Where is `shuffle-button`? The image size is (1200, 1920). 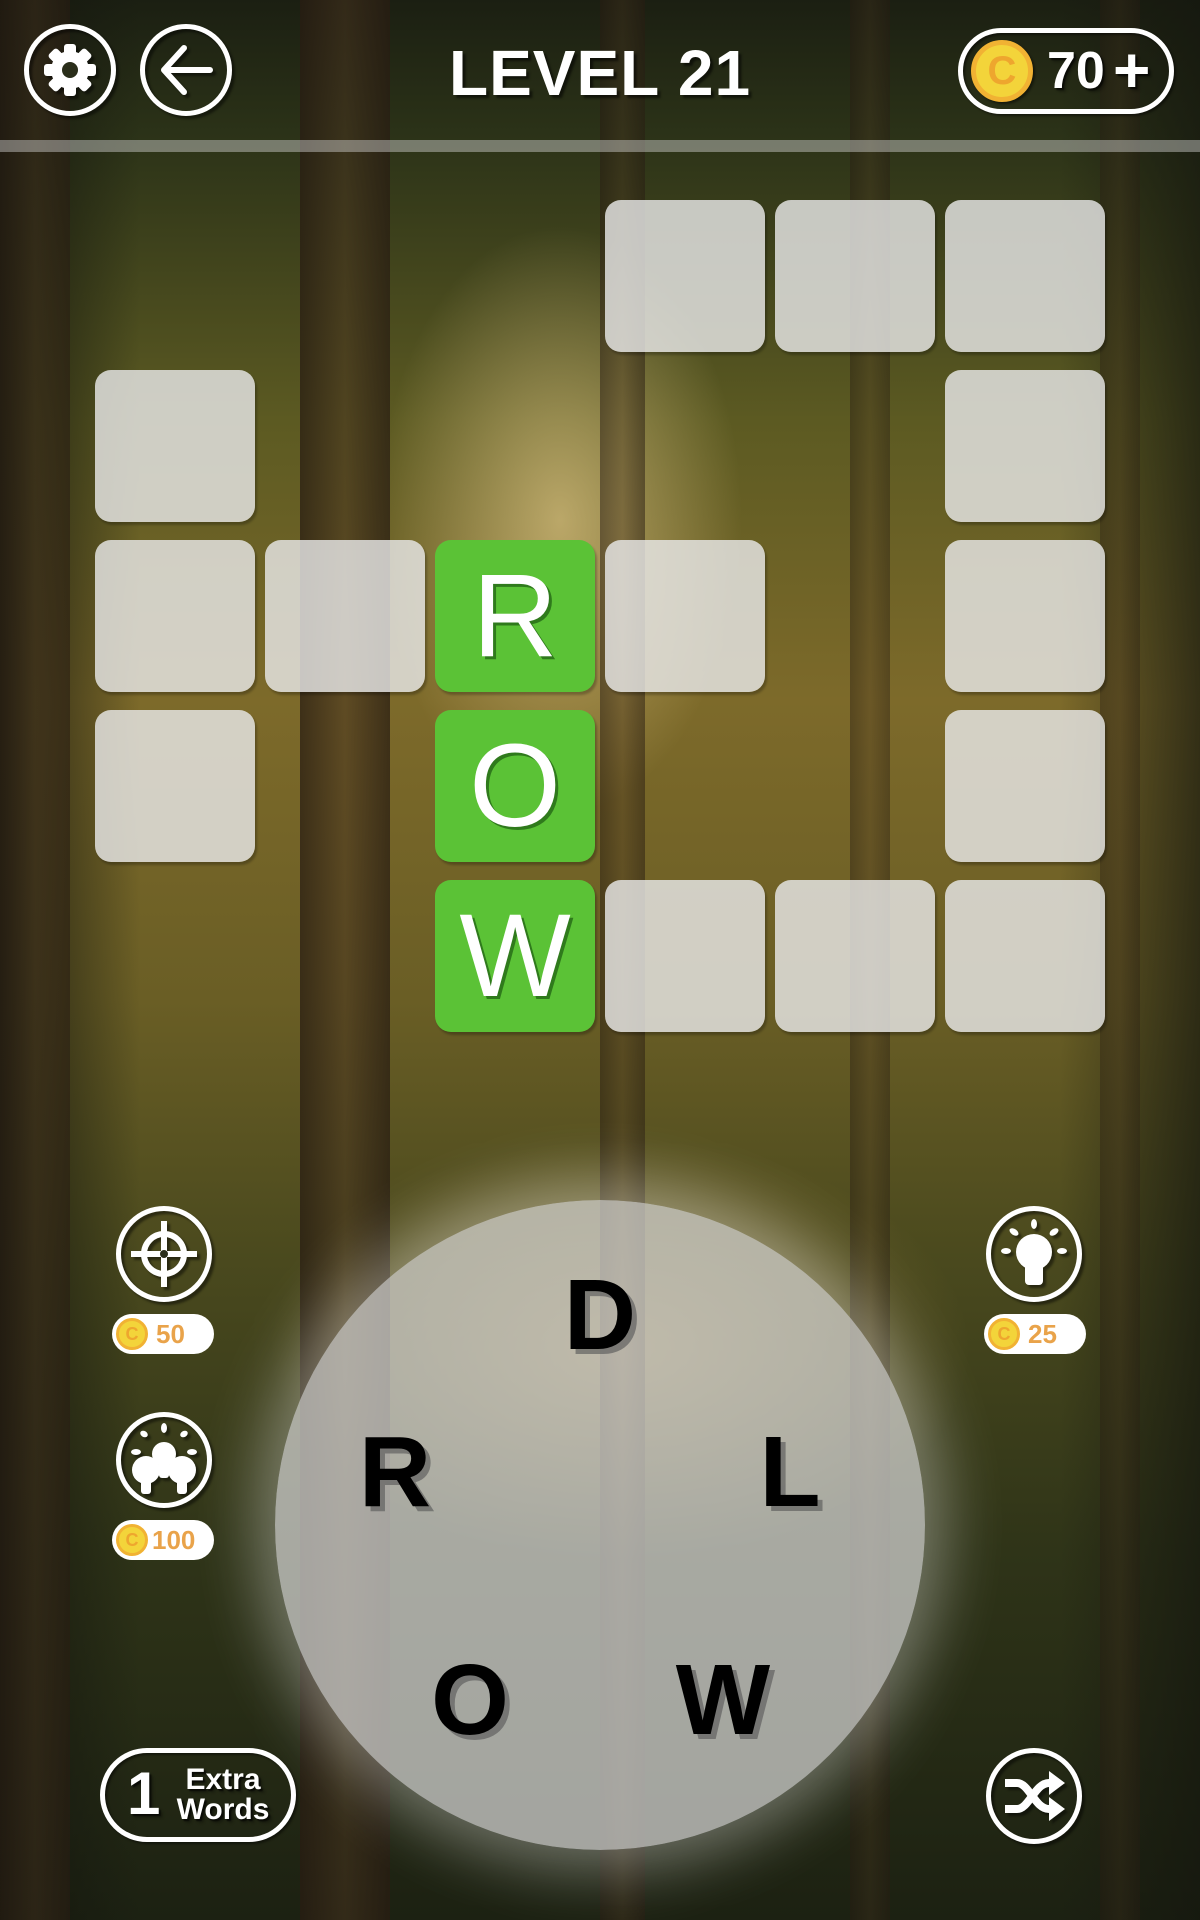
shuffle-button is located at coordinates (1034, 1796).